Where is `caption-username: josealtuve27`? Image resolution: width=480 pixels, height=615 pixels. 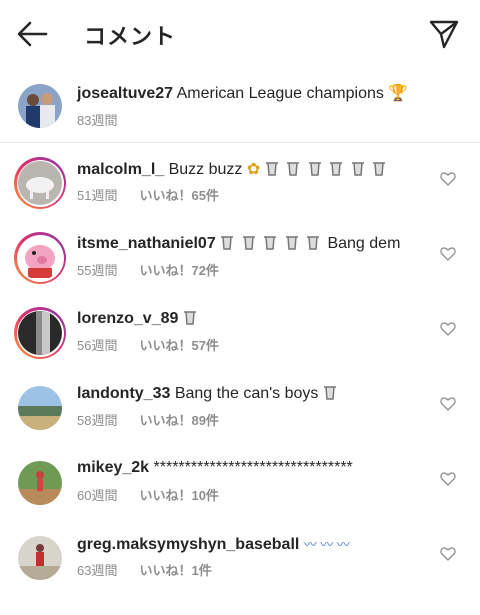 caption-username: josealtuve27 is located at coordinates (125, 93).